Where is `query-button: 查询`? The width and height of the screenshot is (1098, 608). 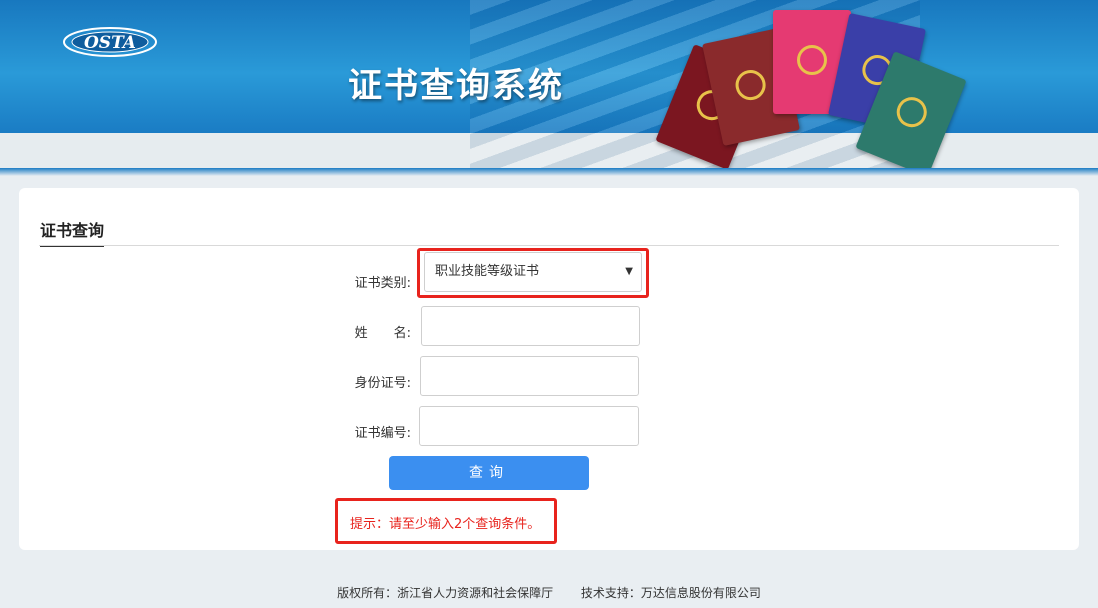
query-button: 查询 is located at coordinates (489, 473).